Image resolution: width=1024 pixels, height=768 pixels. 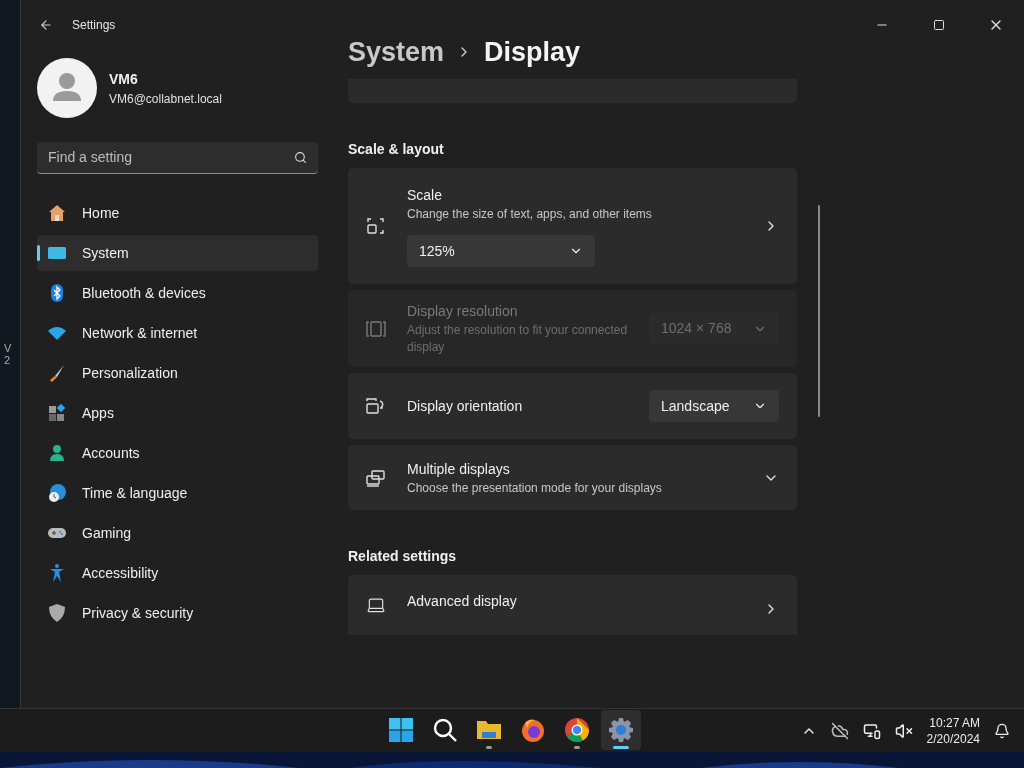 What do you see at coordinates (165, 99) in the screenshot?
I see `profile-email: VM6@collabnet.local` at bounding box center [165, 99].